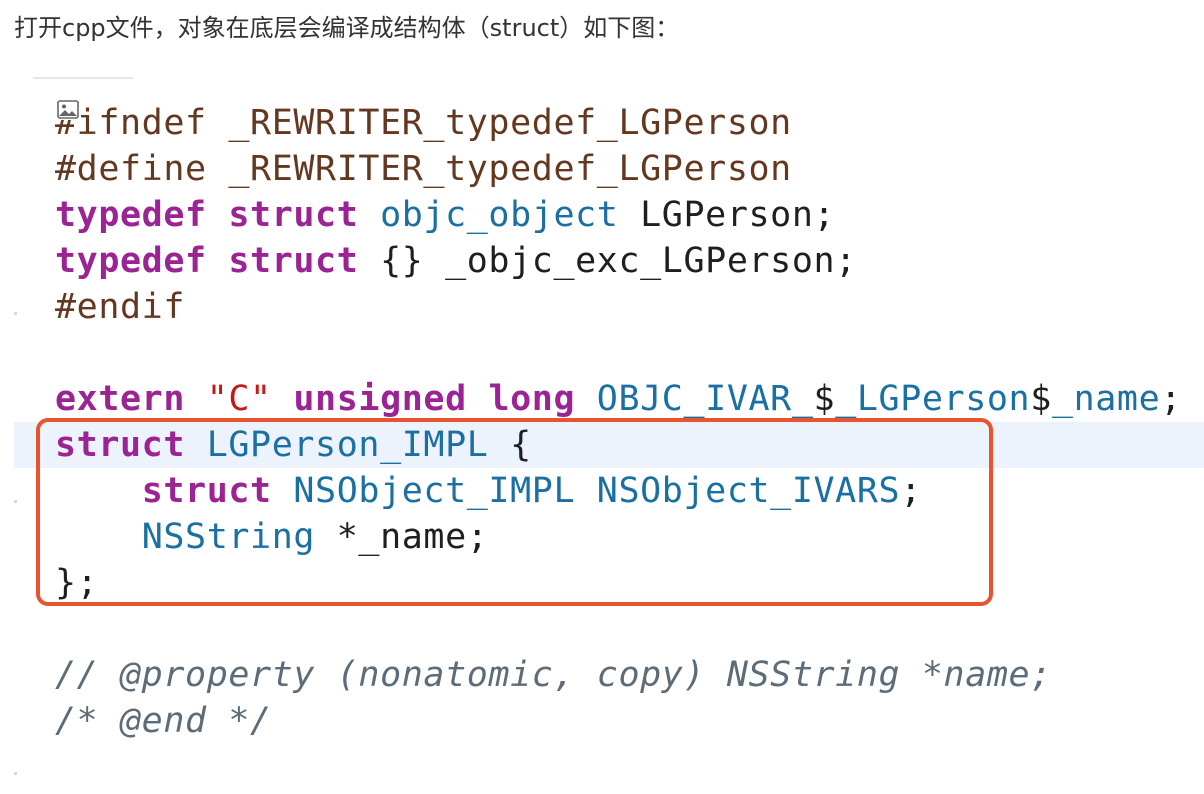  What do you see at coordinates (120, 399) in the screenshot?
I see `code-token-kw: extern` at bounding box center [120, 399].